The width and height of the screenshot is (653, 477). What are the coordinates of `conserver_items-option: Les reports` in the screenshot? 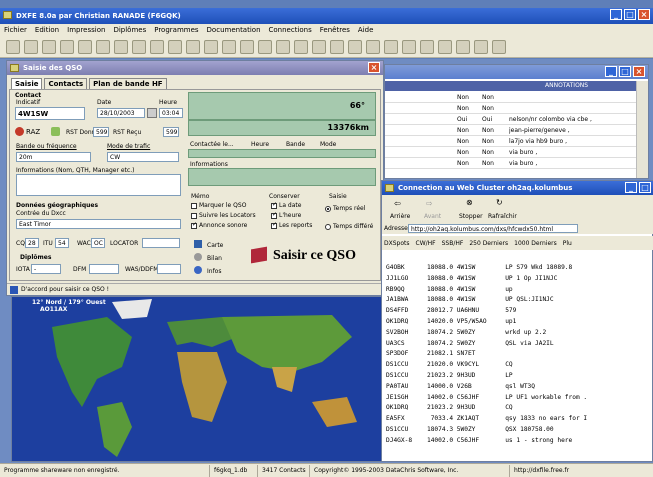 It's located at (291, 226).